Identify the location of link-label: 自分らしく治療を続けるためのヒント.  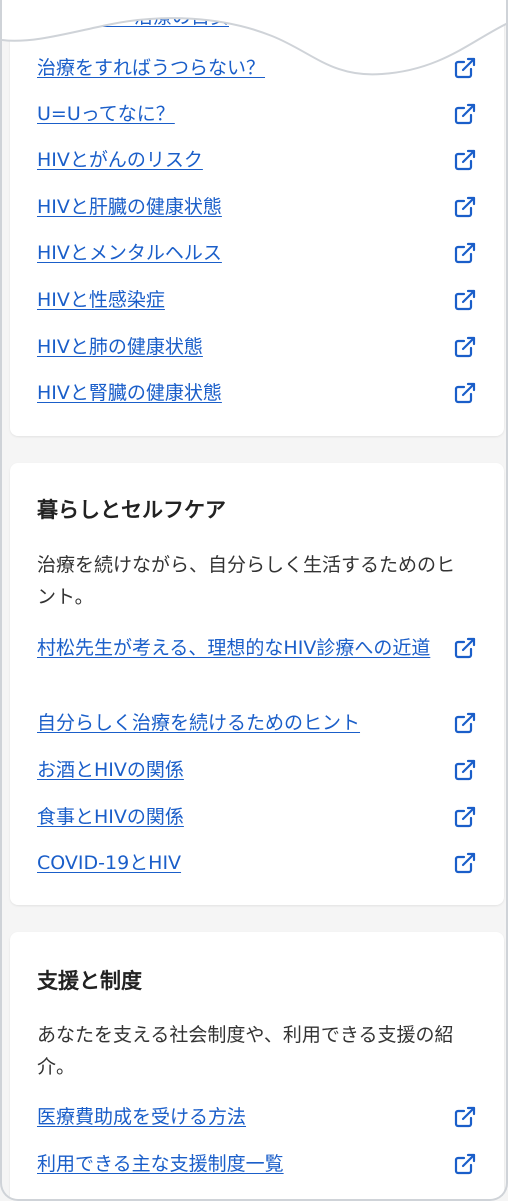
(198, 723).